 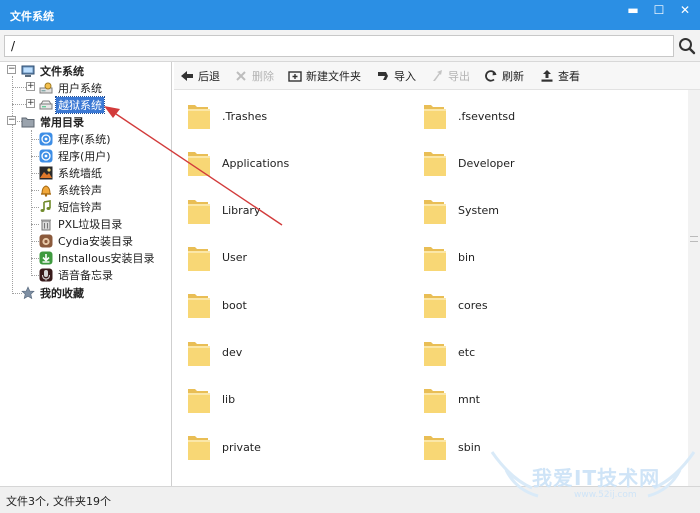 I want to click on path-bar, so click(x=350, y=46).